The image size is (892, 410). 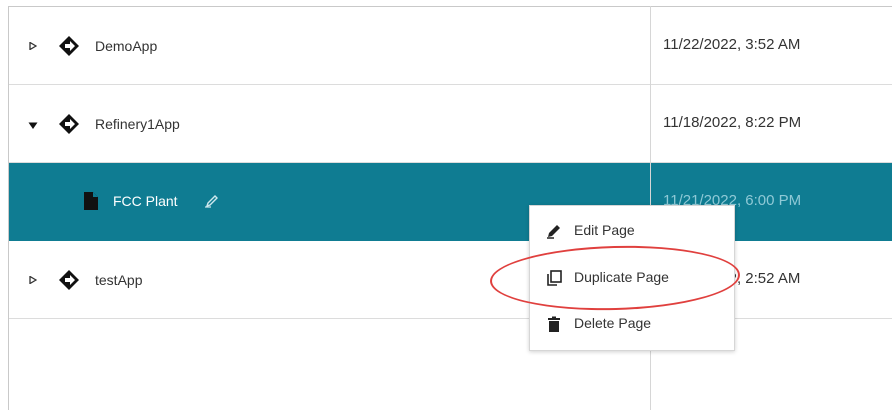 What do you see at coordinates (613, 323) in the screenshot?
I see `menu-item-label: Delete Page` at bounding box center [613, 323].